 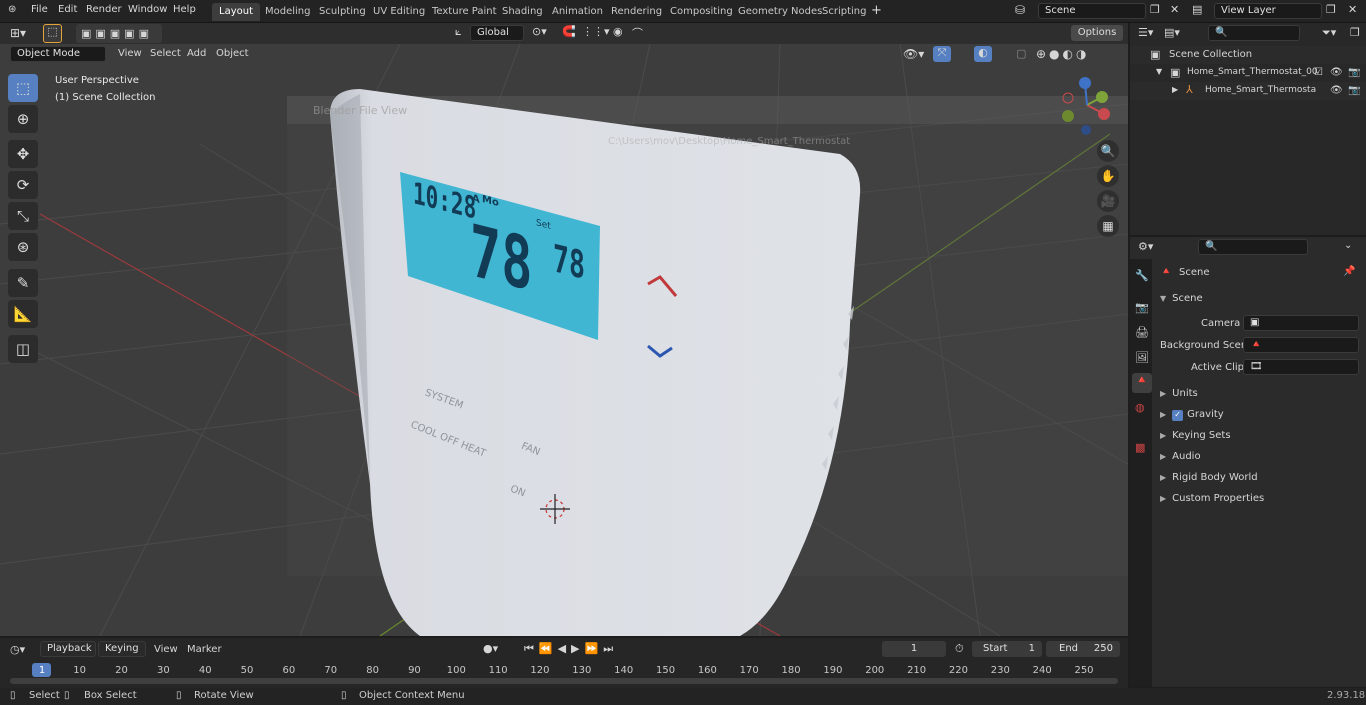 I want to click on menu-help: Help, so click(x=184, y=9).